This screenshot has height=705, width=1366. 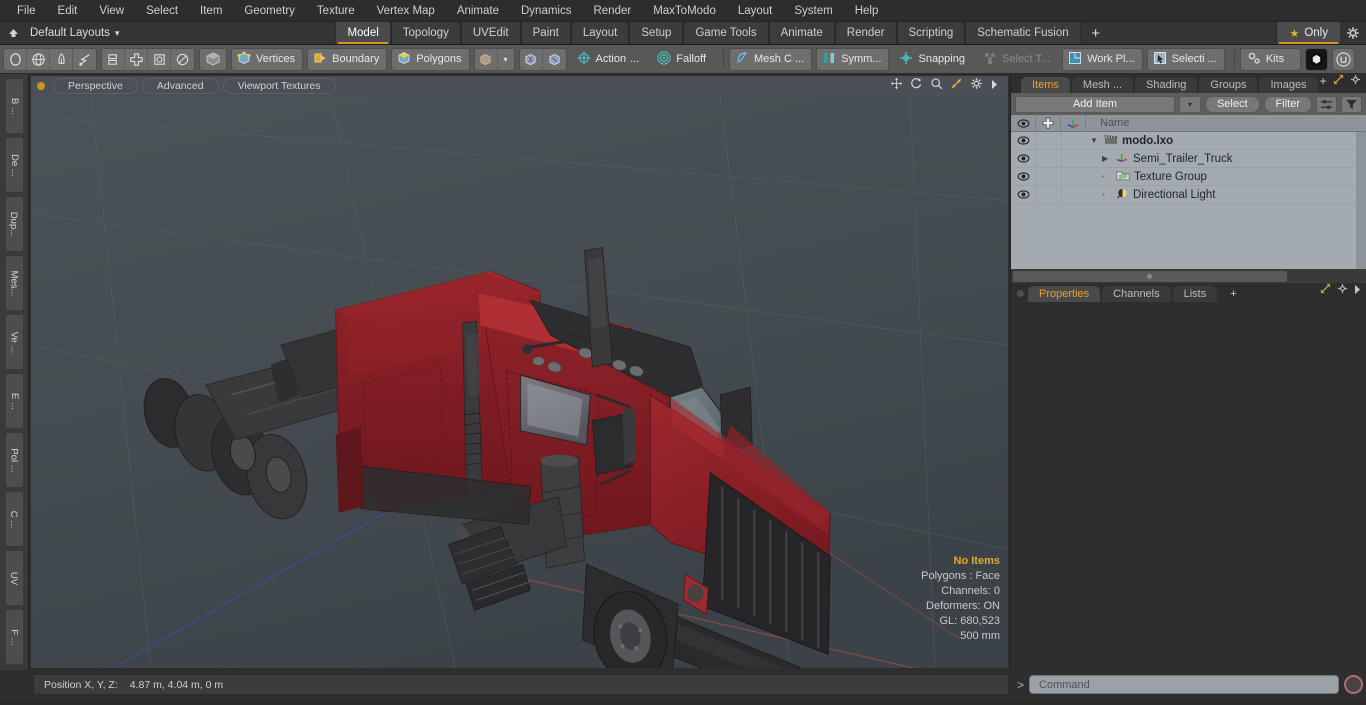 What do you see at coordinates (478, 11) in the screenshot?
I see `menu-item-animate: Animate` at bounding box center [478, 11].